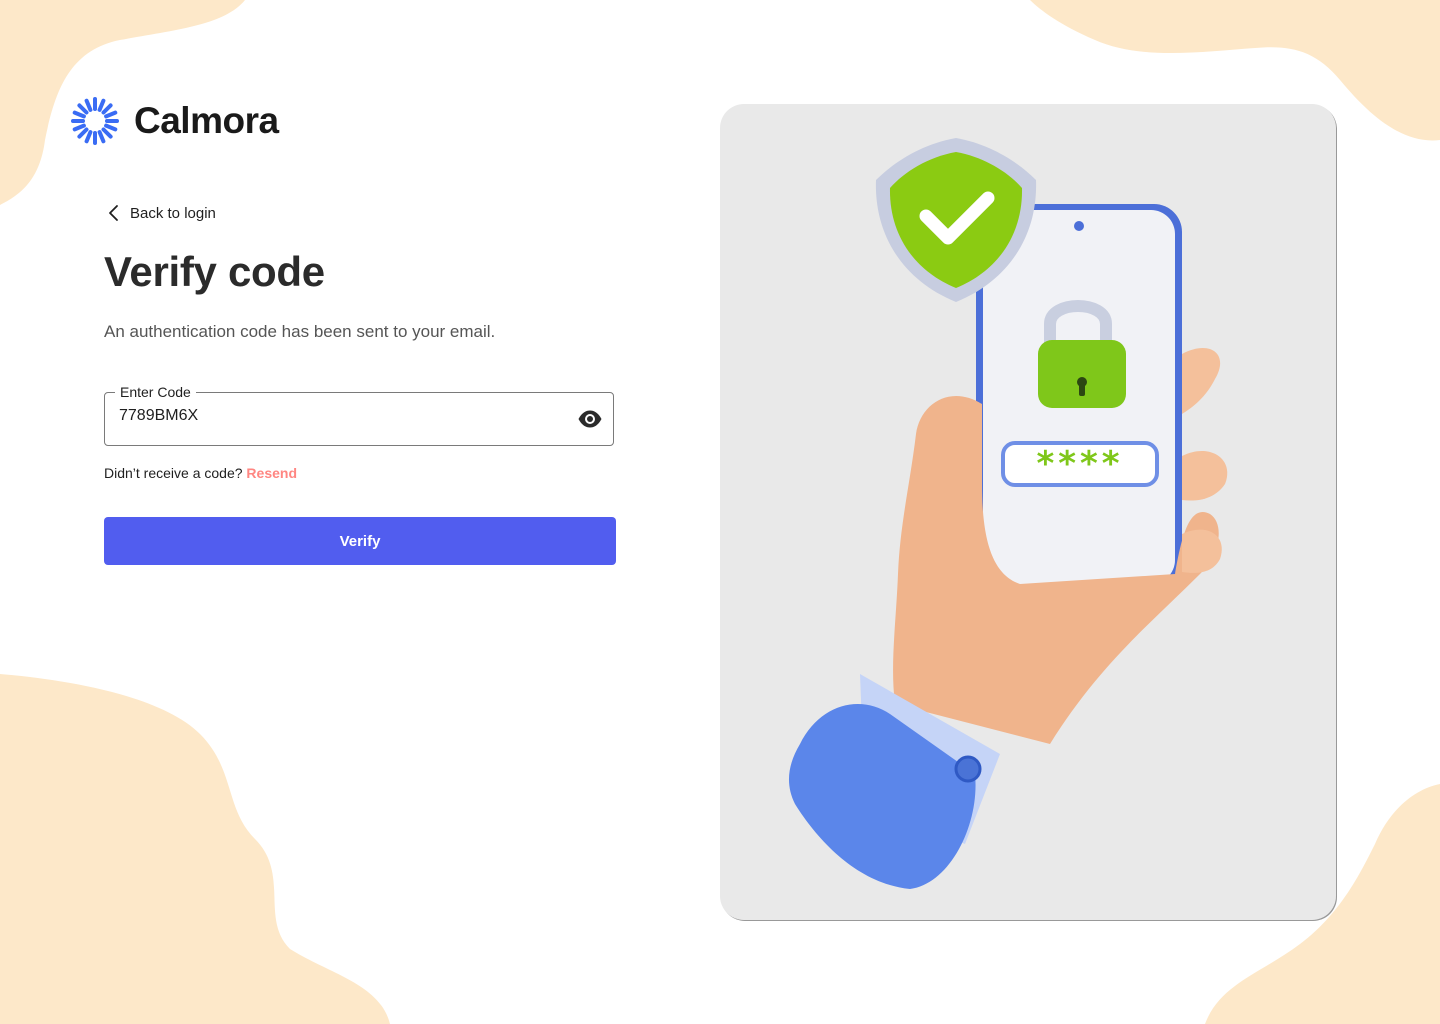 The height and width of the screenshot is (1024, 1440). Describe the element at coordinates (173, 473) in the screenshot. I see `resend-prompt: Didn’t receive a code?` at that location.